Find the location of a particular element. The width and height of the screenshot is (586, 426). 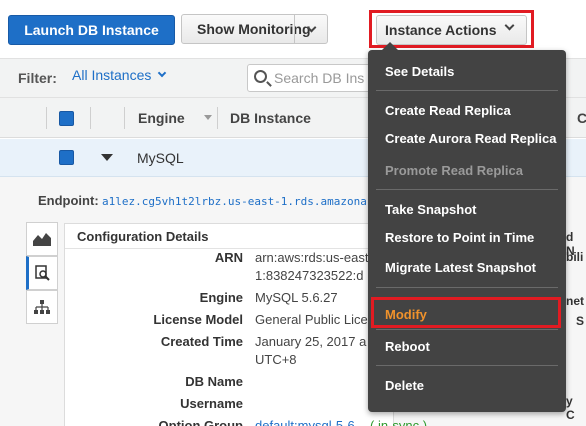

divider is located at coordinates (230, 248).